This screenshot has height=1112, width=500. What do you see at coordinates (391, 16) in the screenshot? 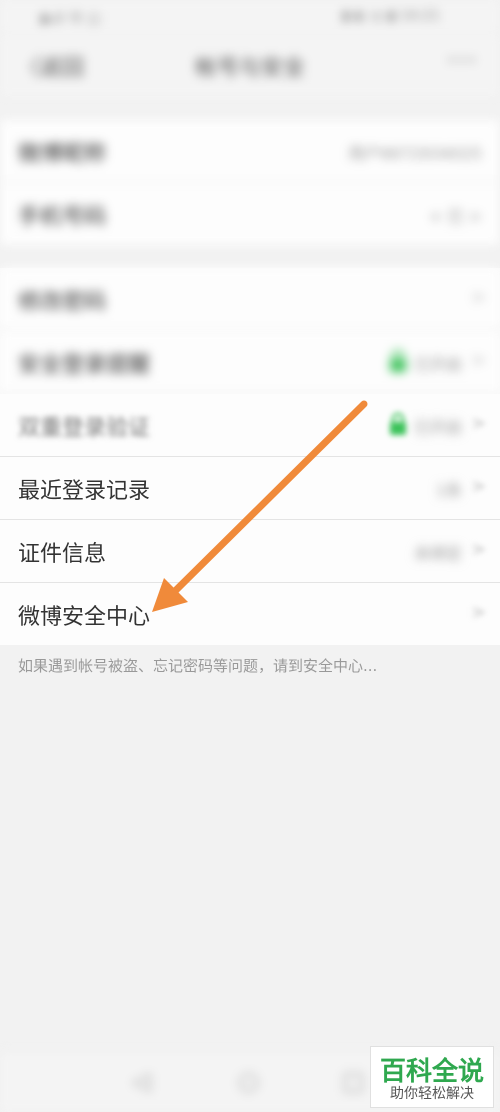
I see `status-clock: ▮ ◐ ◎ ▮ 14:21` at bounding box center [391, 16].